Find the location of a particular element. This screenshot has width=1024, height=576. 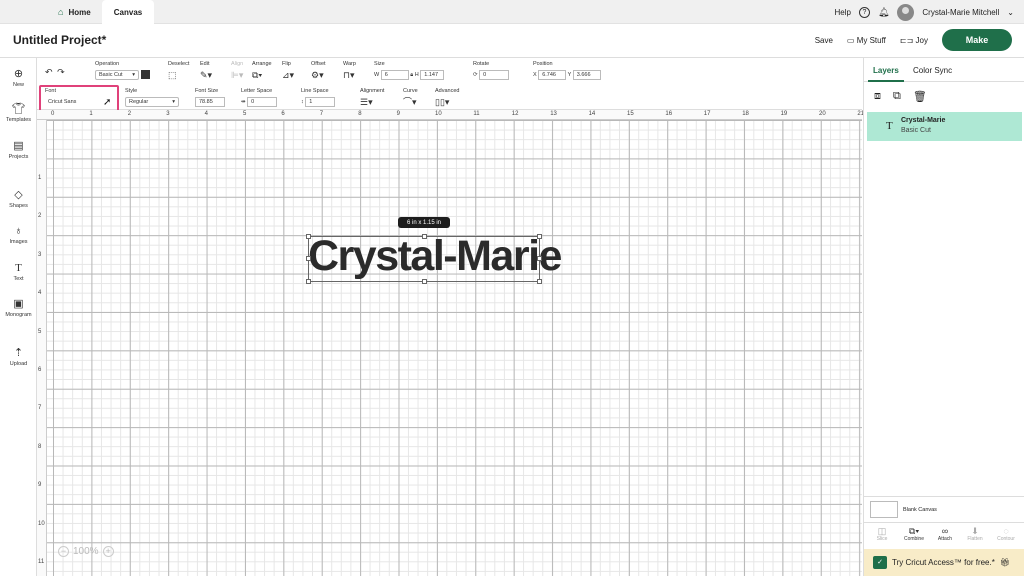

nav-text: T Text is located at coordinates (18, 272).